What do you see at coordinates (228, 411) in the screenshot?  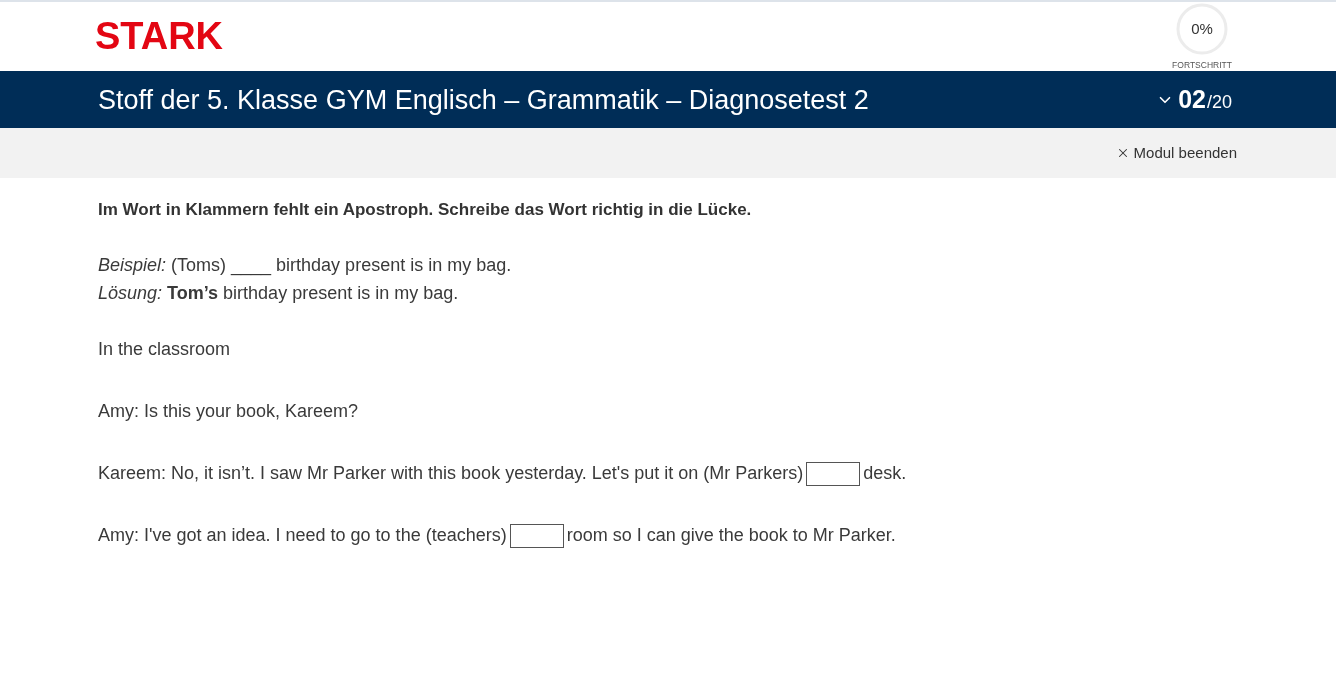 I see `dialogue-text: Amy: Is this your book, Kareem?` at bounding box center [228, 411].